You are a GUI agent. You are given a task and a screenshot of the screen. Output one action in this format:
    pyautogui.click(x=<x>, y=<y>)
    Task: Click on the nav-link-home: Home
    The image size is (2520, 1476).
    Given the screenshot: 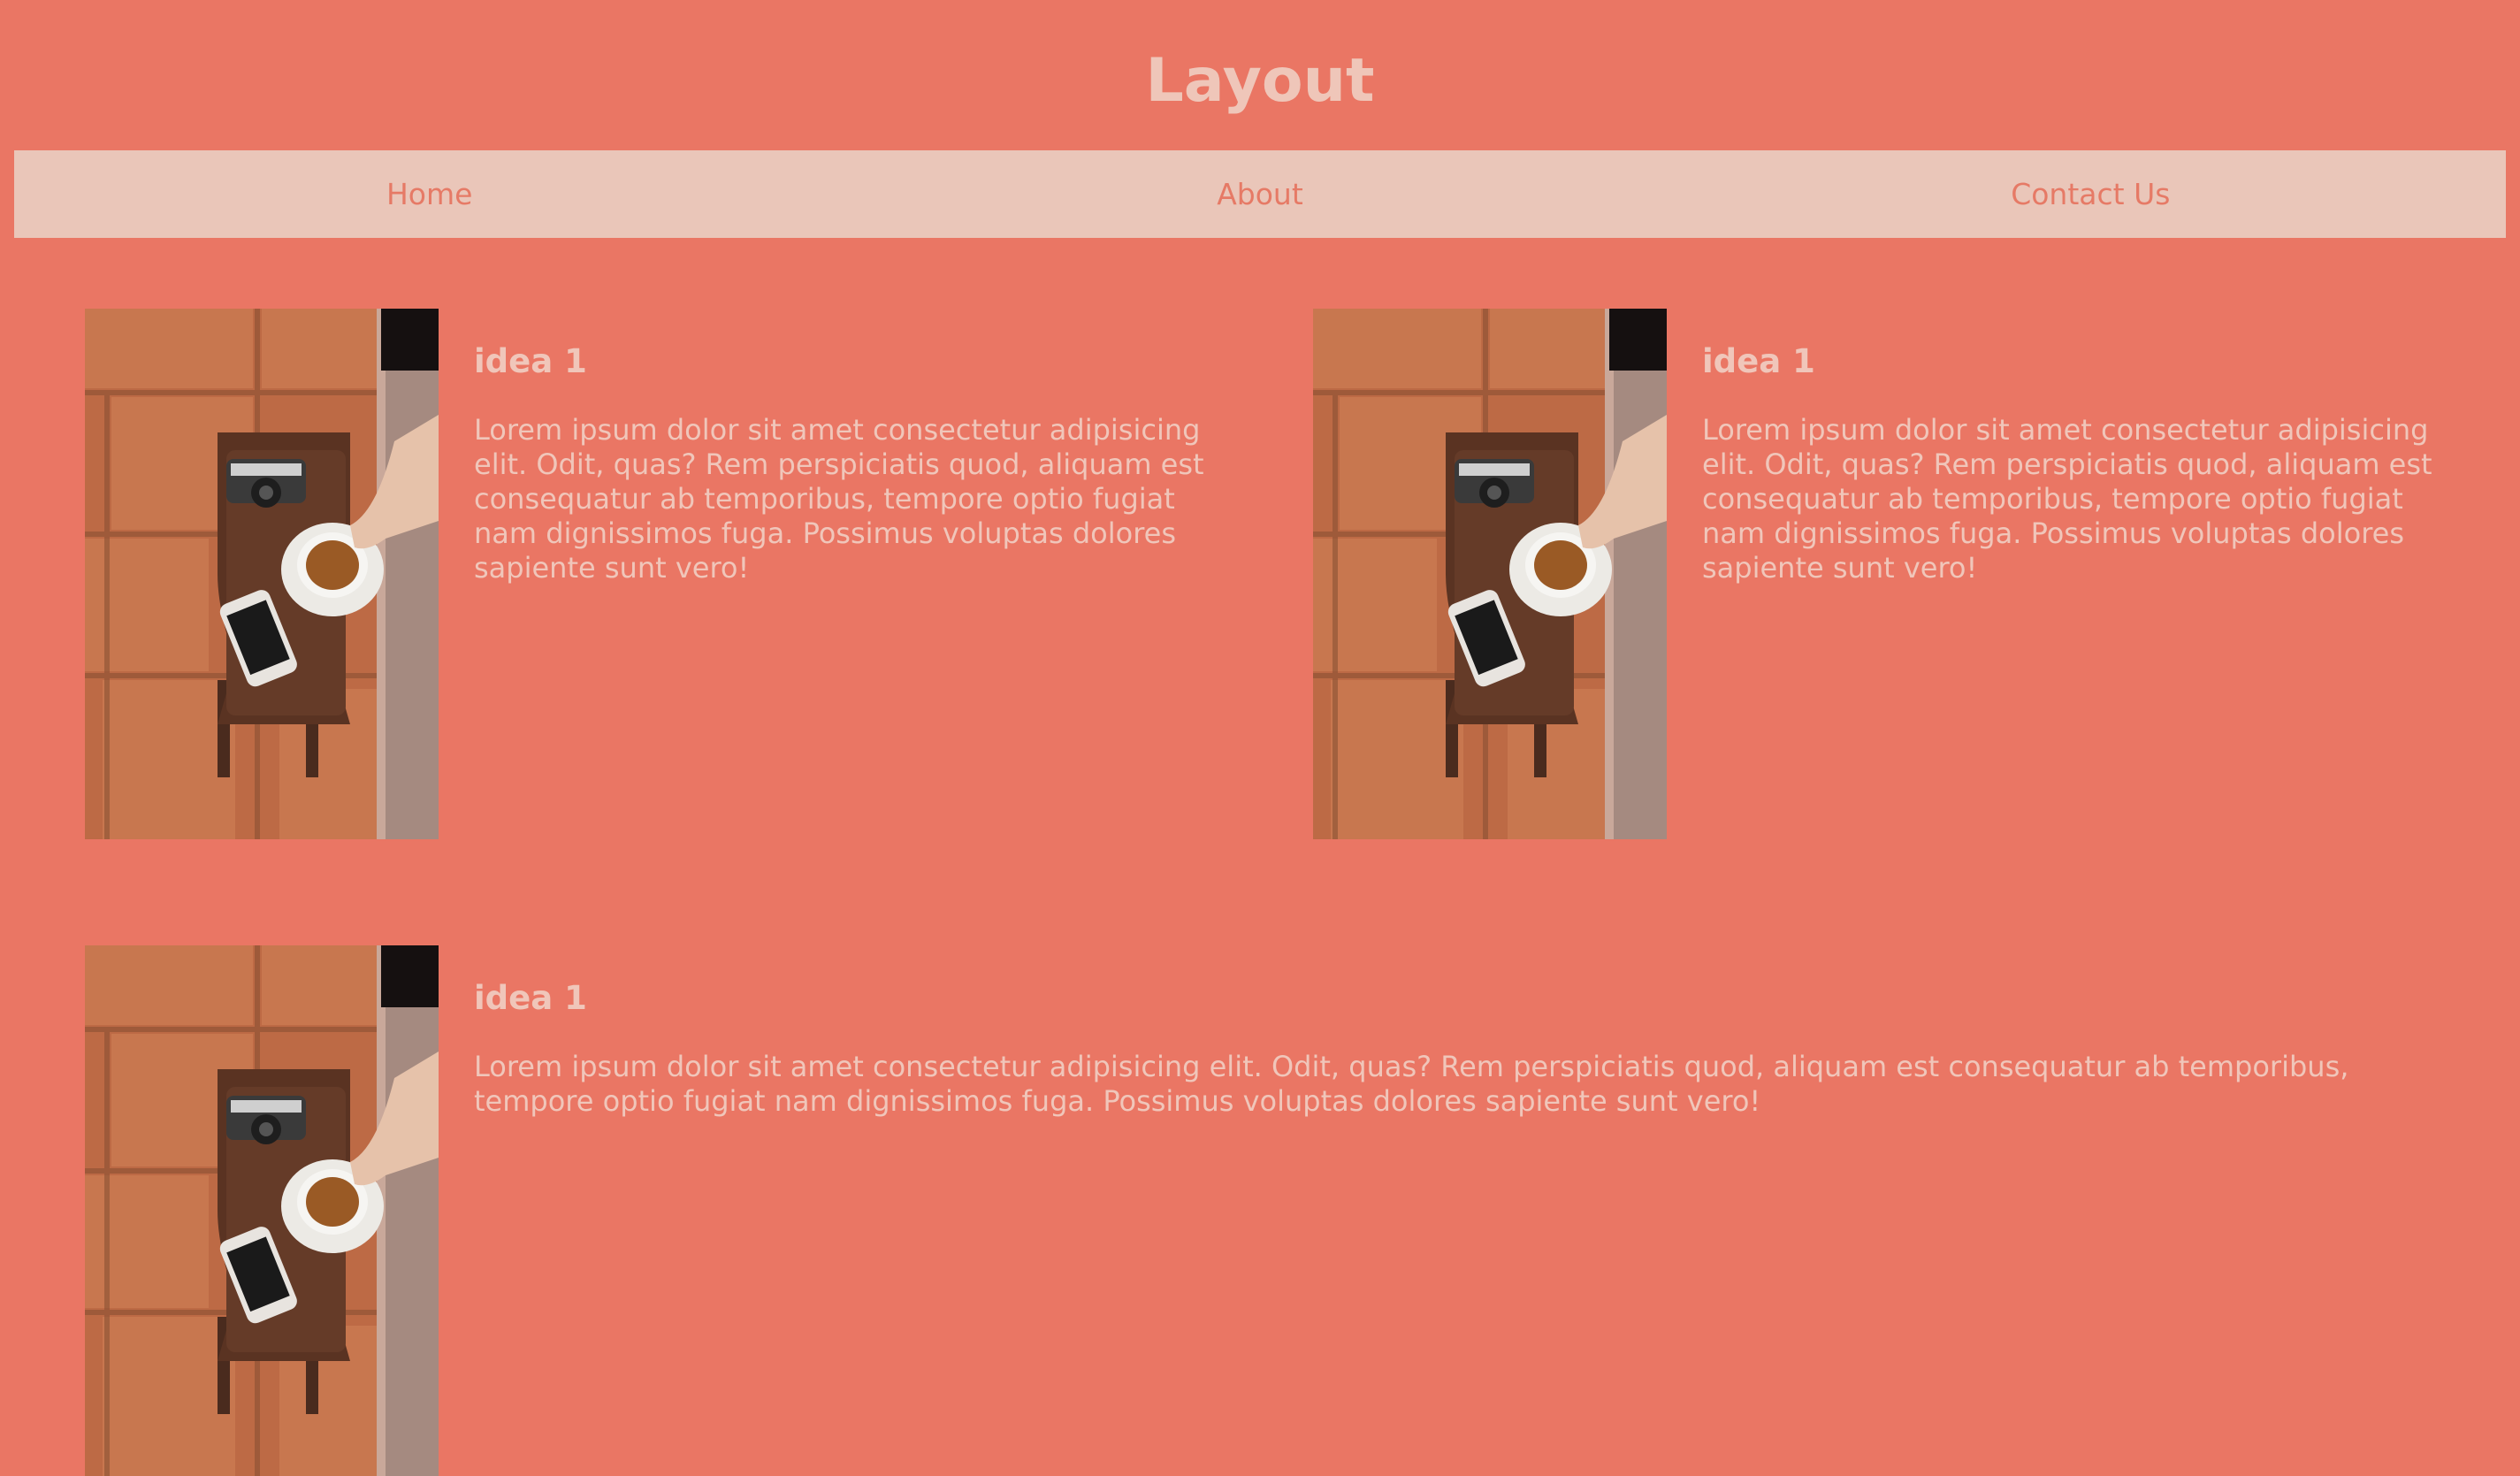 What is the action you would take?
    pyautogui.click(x=429, y=194)
    